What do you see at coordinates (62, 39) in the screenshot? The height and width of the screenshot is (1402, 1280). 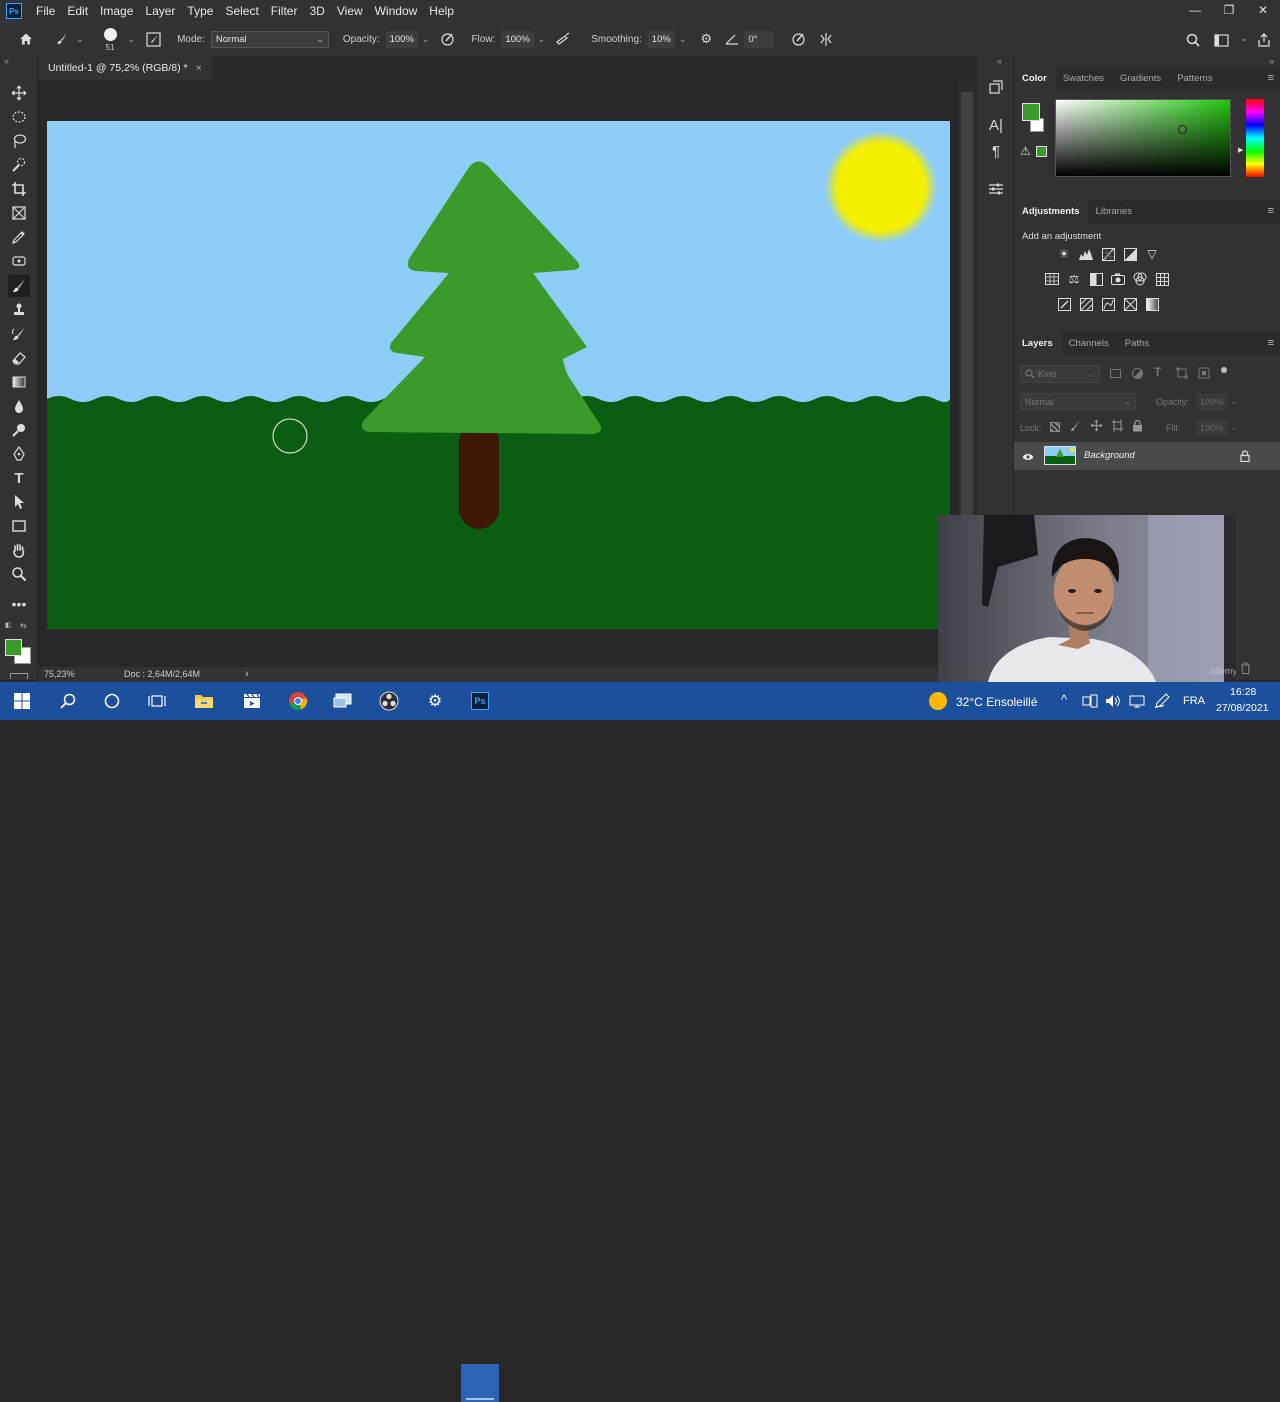 I see `brush-tool-preset-icon` at bounding box center [62, 39].